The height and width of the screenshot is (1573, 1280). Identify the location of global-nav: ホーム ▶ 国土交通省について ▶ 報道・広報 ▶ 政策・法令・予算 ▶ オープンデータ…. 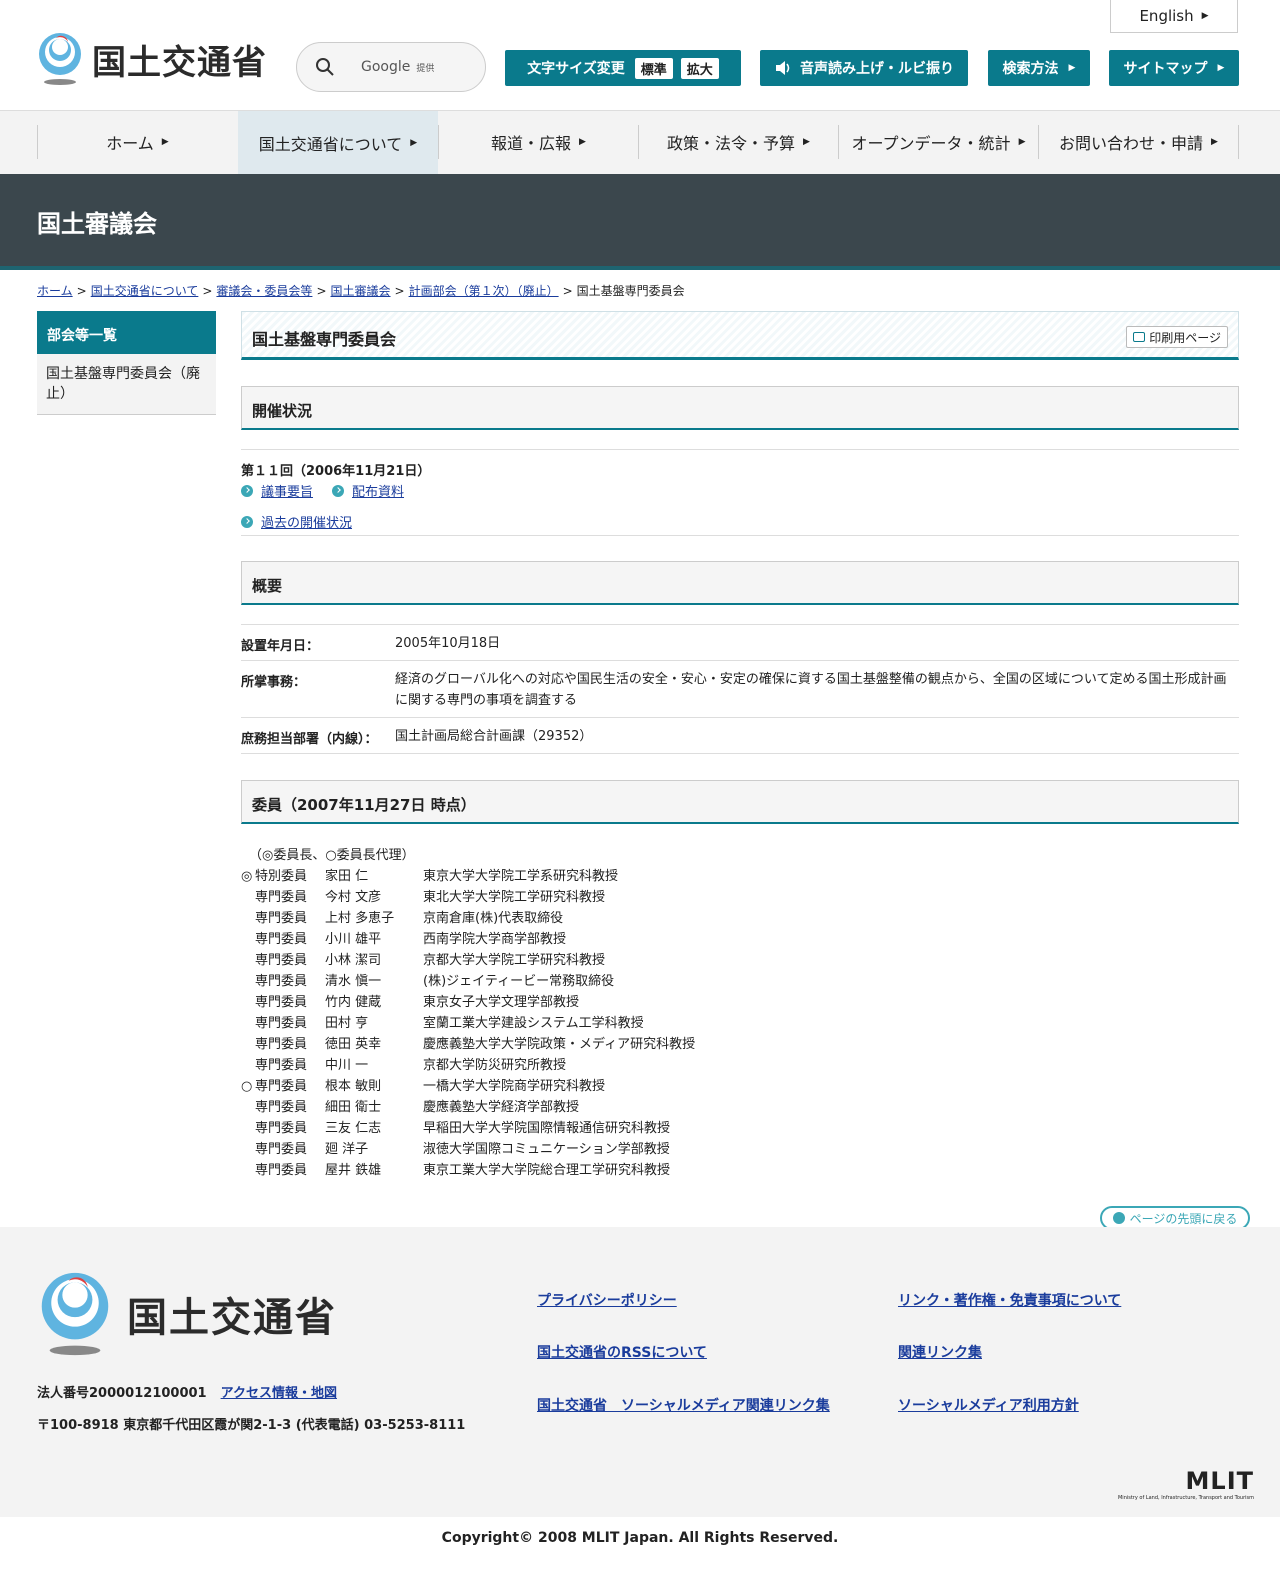
(640, 142).